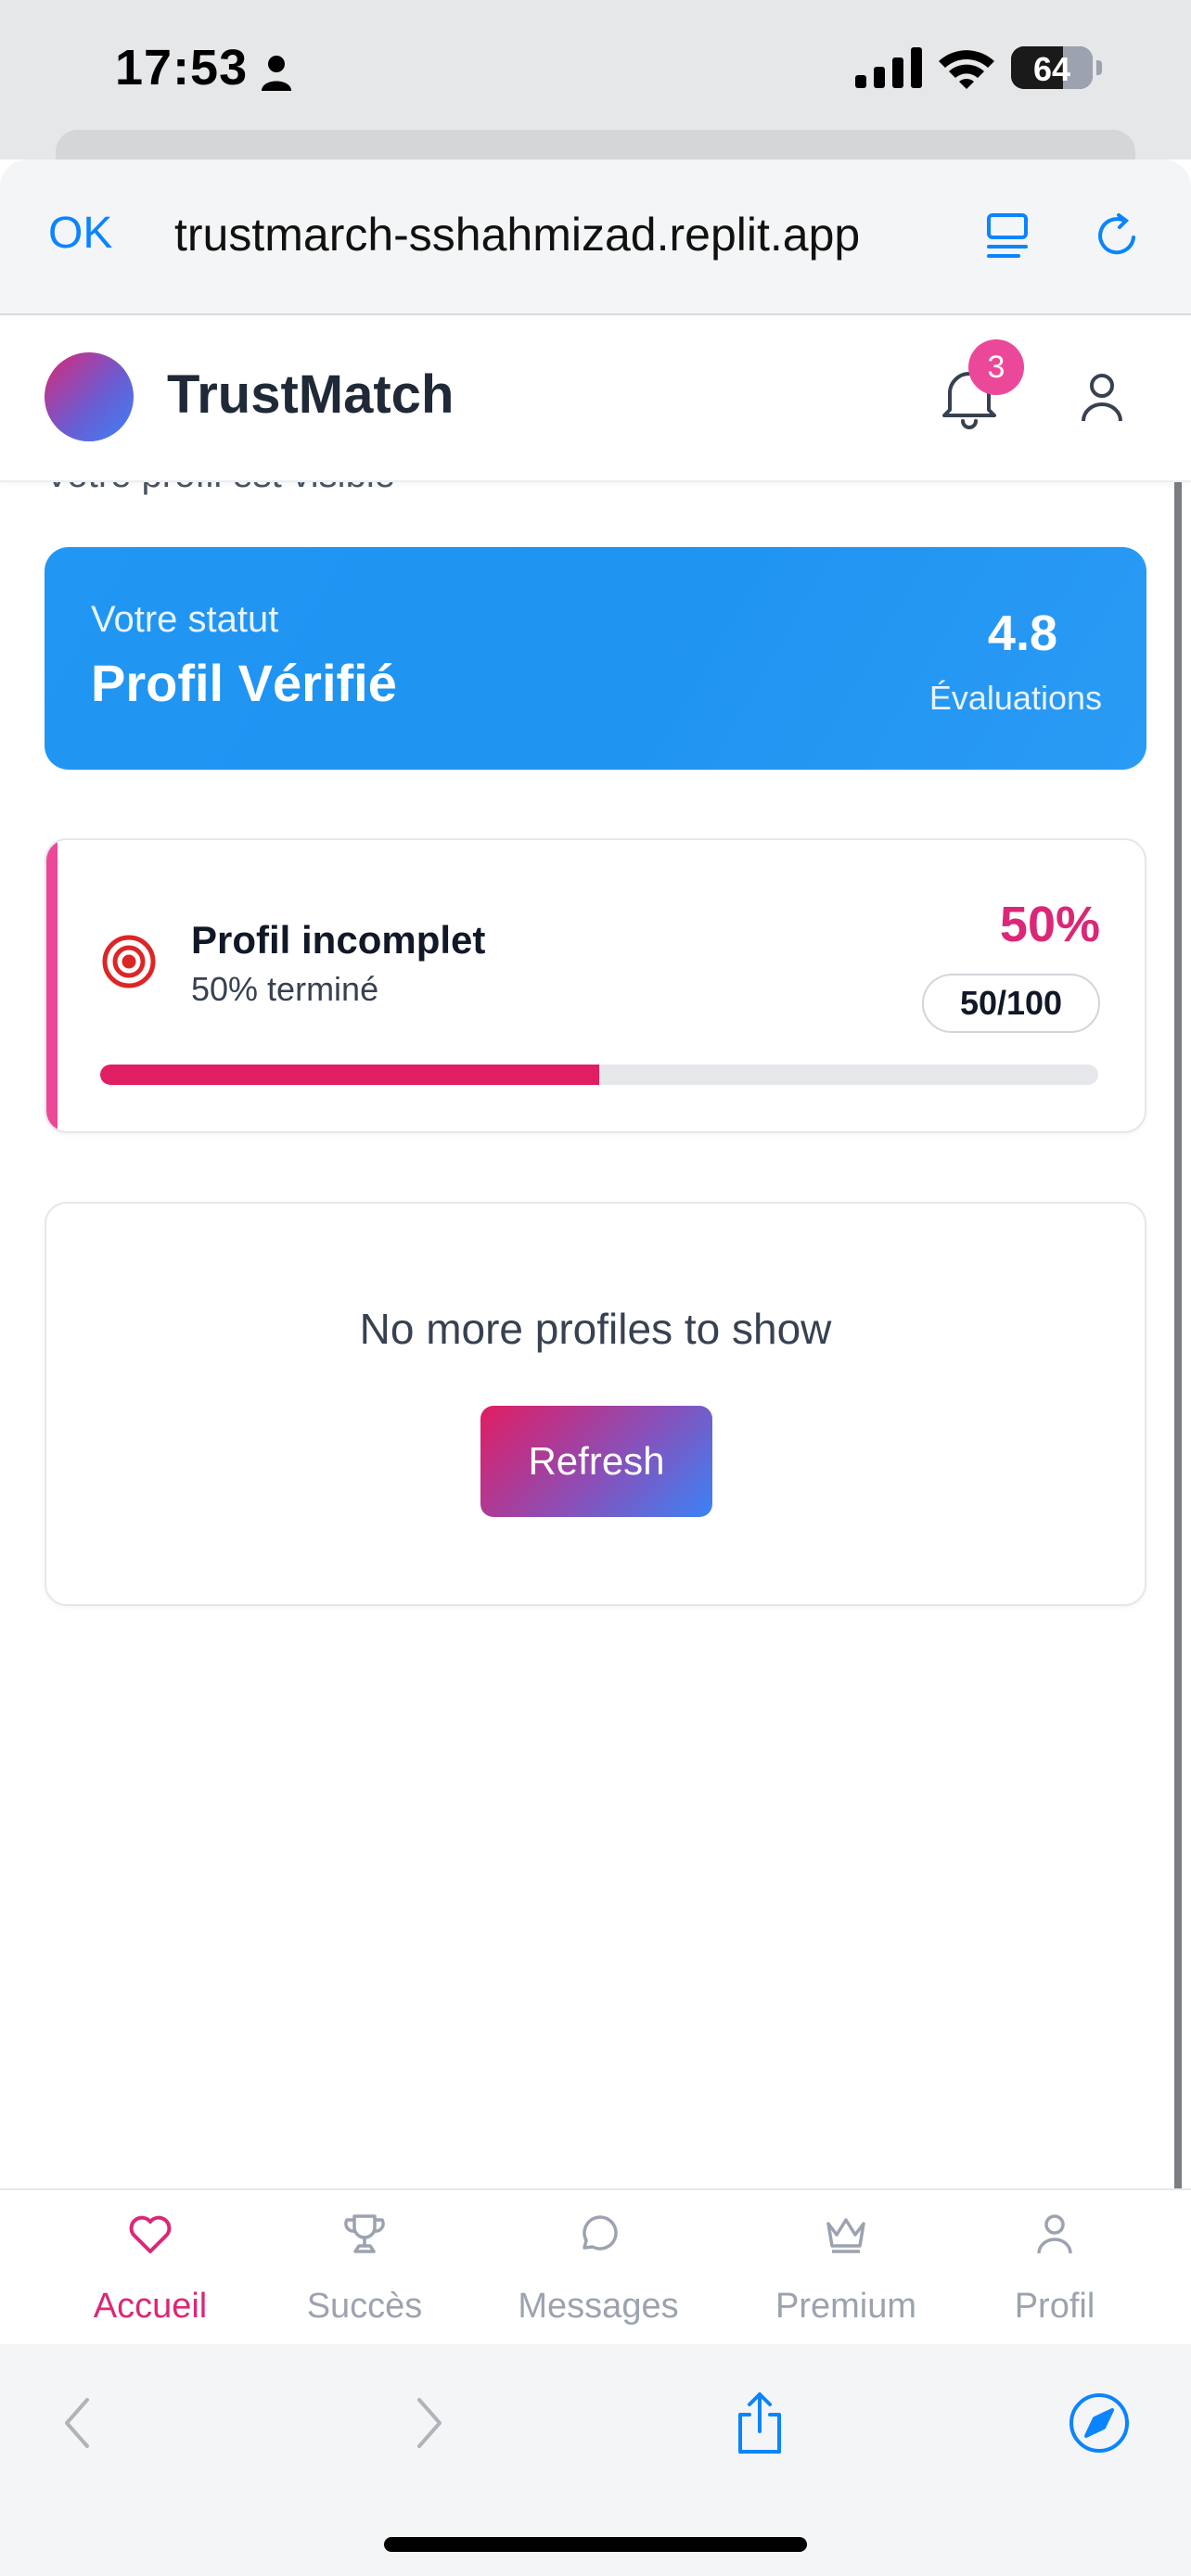 This screenshot has width=1191, height=2576. Describe the element at coordinates (996, 367) in the screenshot. I see `notification-badge: 3` at that location.